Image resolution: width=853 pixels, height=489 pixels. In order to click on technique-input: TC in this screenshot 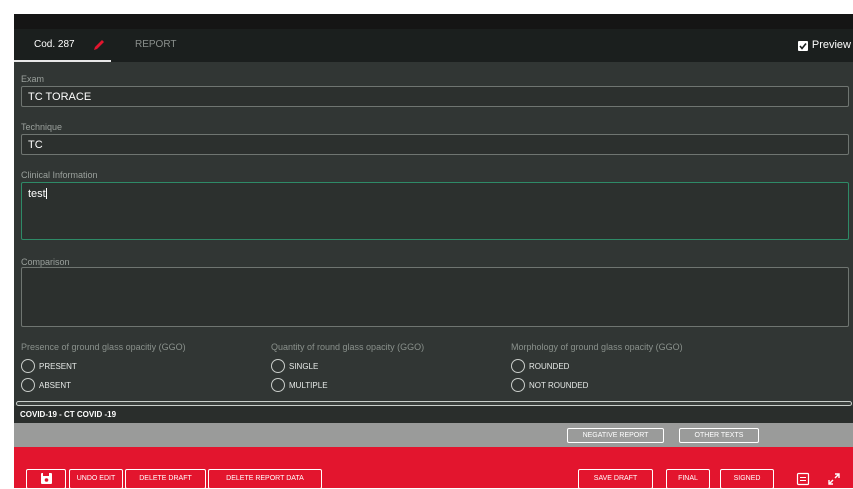, I will do `click(435, 144)`.